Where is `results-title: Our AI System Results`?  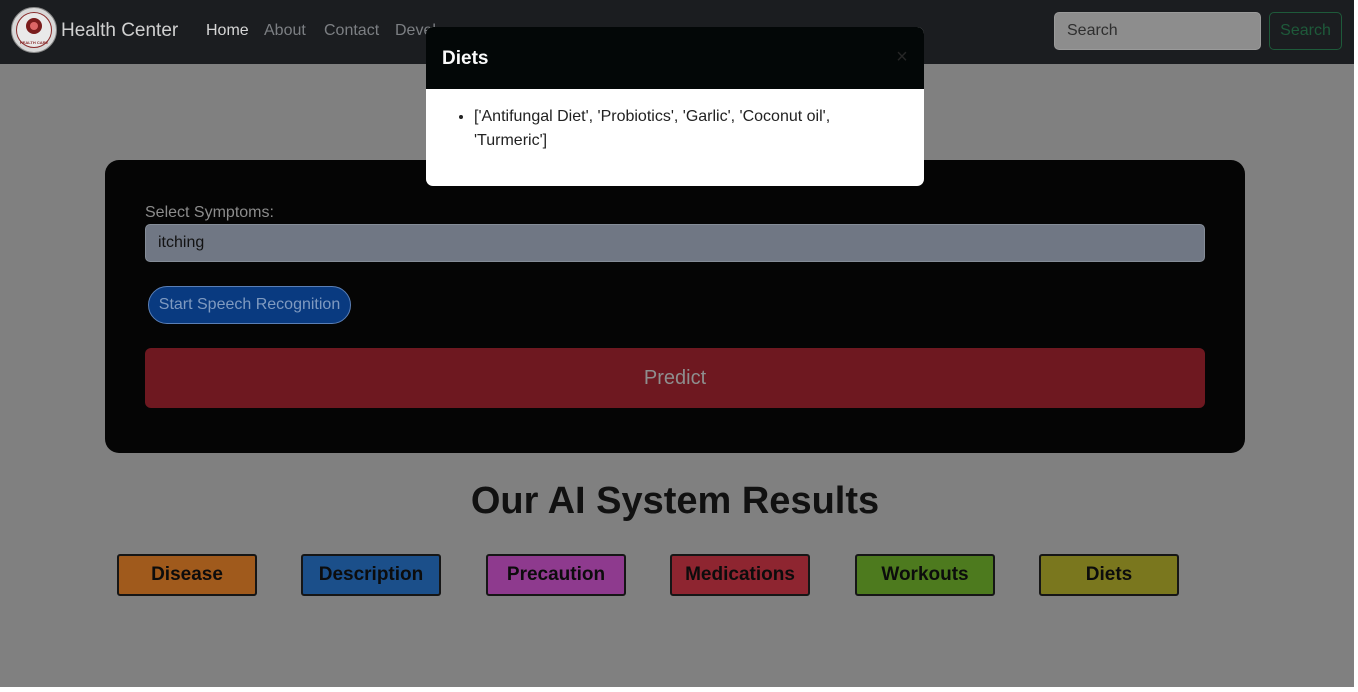 results-title: Our AI System Results is located at coordinates (675, 501).